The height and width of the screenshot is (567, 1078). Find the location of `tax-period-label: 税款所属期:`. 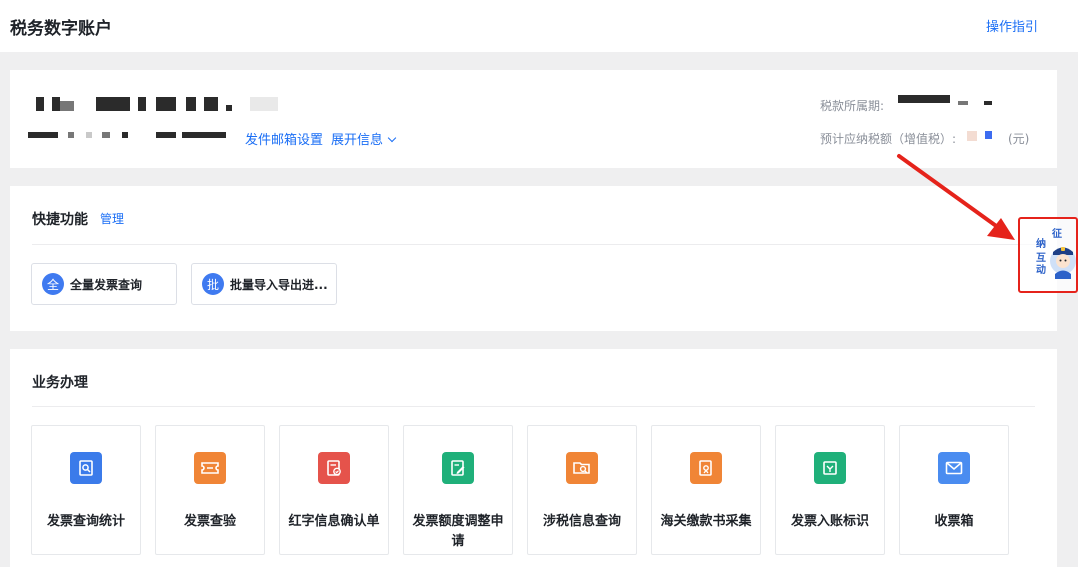

tax-period-label: 税款所属期: is located at coordinates (852, 106).